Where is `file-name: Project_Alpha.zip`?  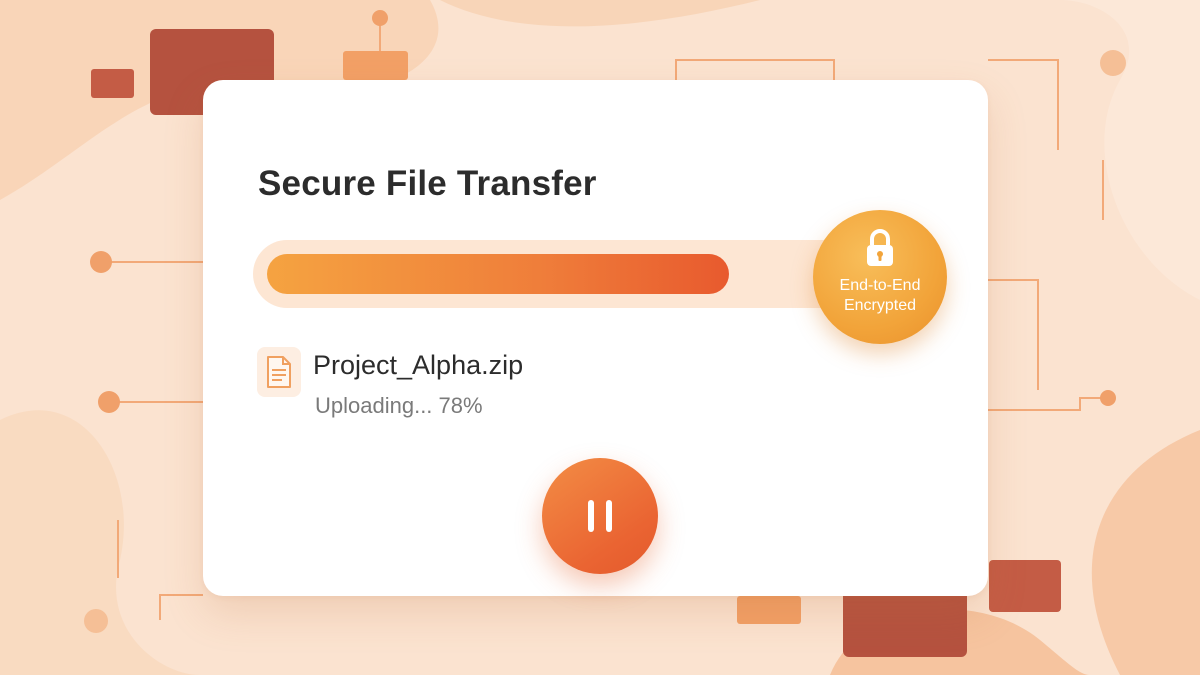
file-name: Project_Alpha.zip is located at coordinates (418, 365).